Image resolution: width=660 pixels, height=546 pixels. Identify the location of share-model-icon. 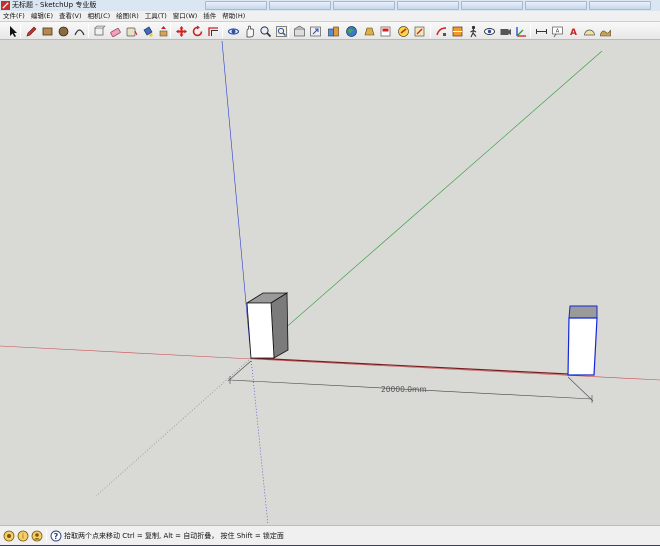
(315, 31).